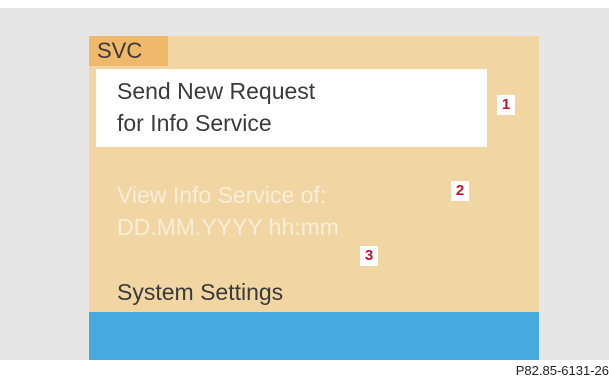 The width and height of the screenshot is (609, 383). I want to click on svc-tab: SVC, so click(128, 51).